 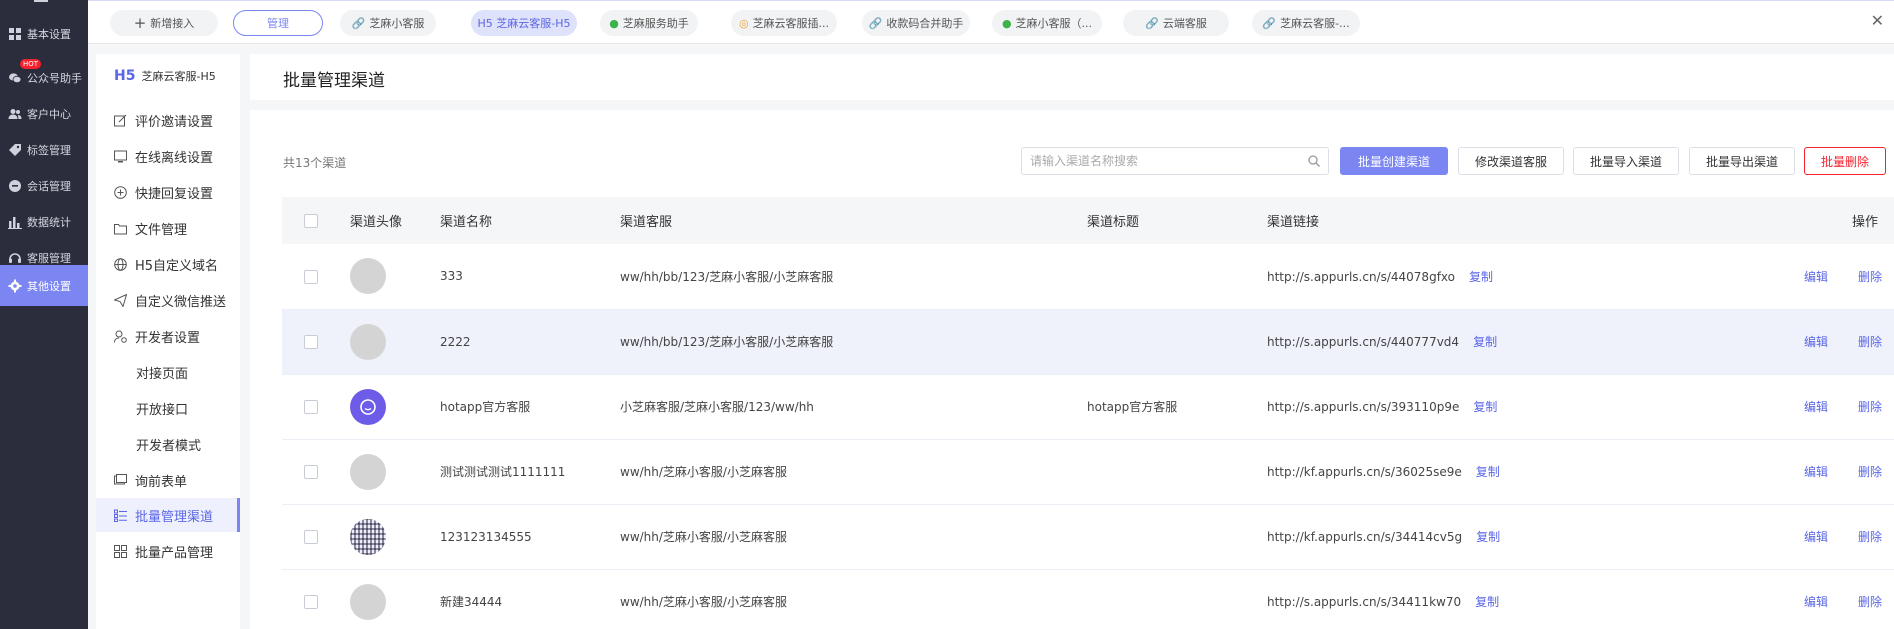 I want to click on channel-service: ww/hh/bb/123/芝麻小客服/小芝麻客服, so click(x=727, y=276).